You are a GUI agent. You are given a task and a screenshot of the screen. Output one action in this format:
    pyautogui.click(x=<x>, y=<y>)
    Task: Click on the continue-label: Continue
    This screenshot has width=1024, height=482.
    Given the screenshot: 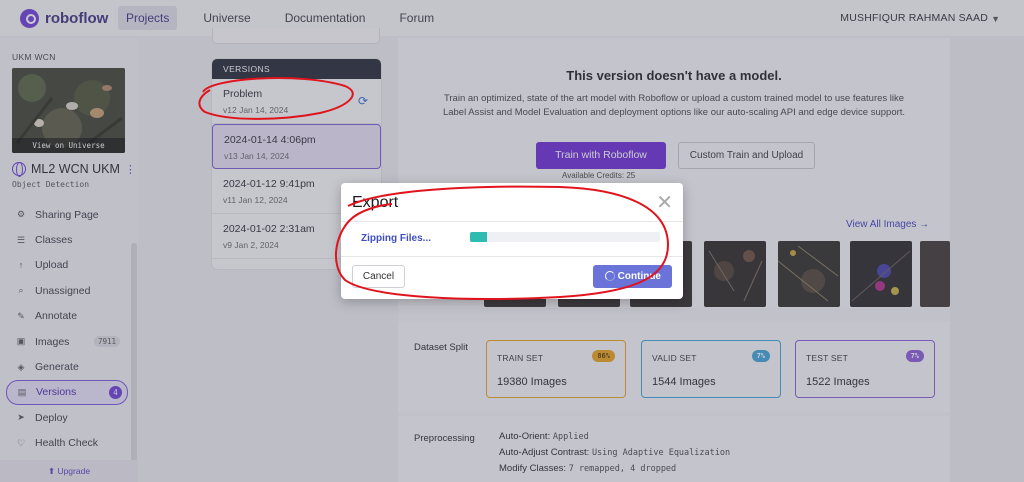 What is the action you would take?
    pyautogui.click(x=639, y=276)
    